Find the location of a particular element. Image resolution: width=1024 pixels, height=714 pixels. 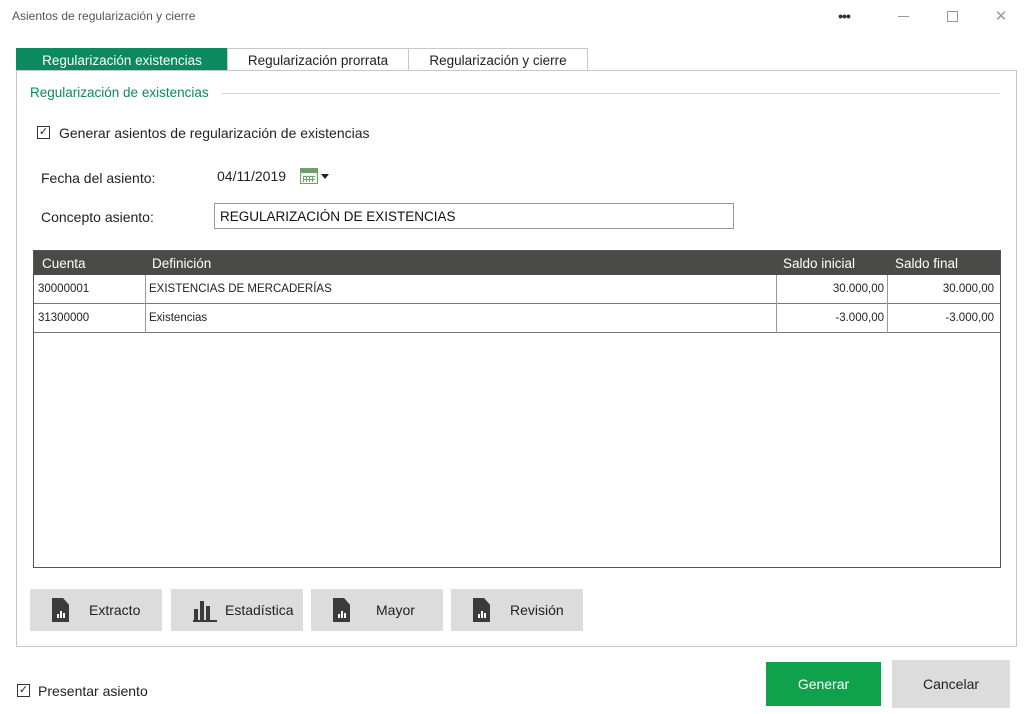

table-row: 31300000 Existencias -3.000,00 -3.000,00 is located at coordinates (517, 318).